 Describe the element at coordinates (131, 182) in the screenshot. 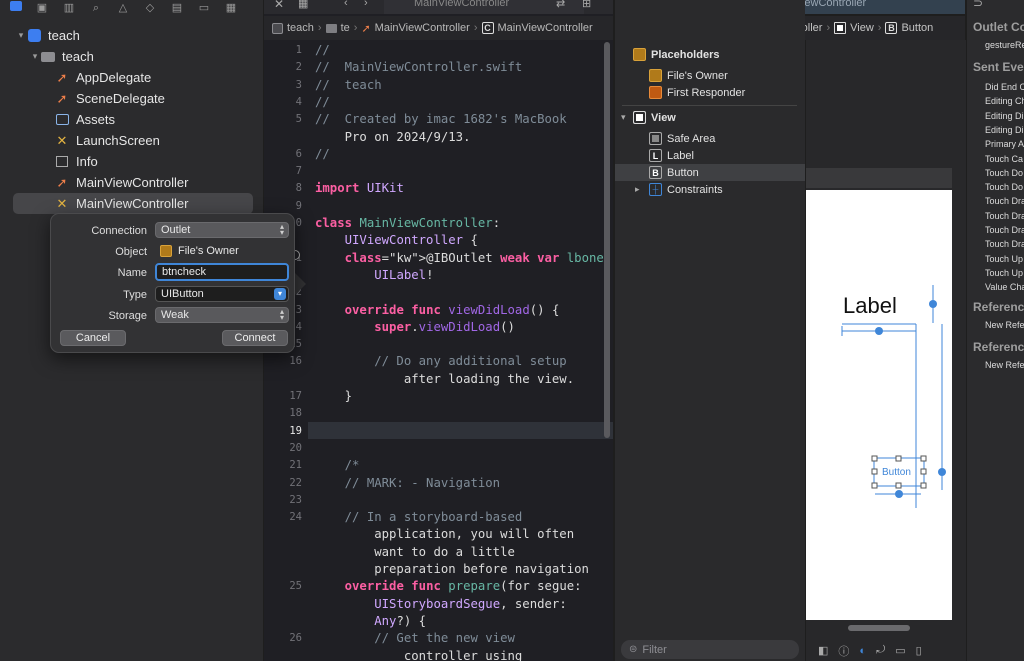

I see `navigator-item: ➚ MainViewController` at that location.